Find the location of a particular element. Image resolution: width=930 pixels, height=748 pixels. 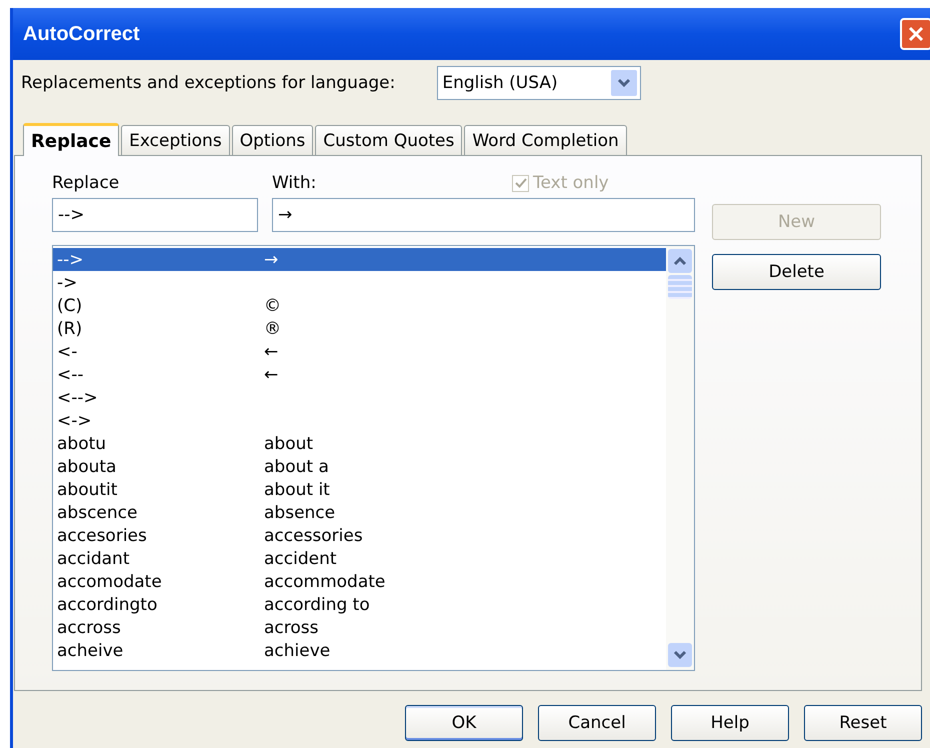

replace-text: (R) is located at coordinates (70, 328).